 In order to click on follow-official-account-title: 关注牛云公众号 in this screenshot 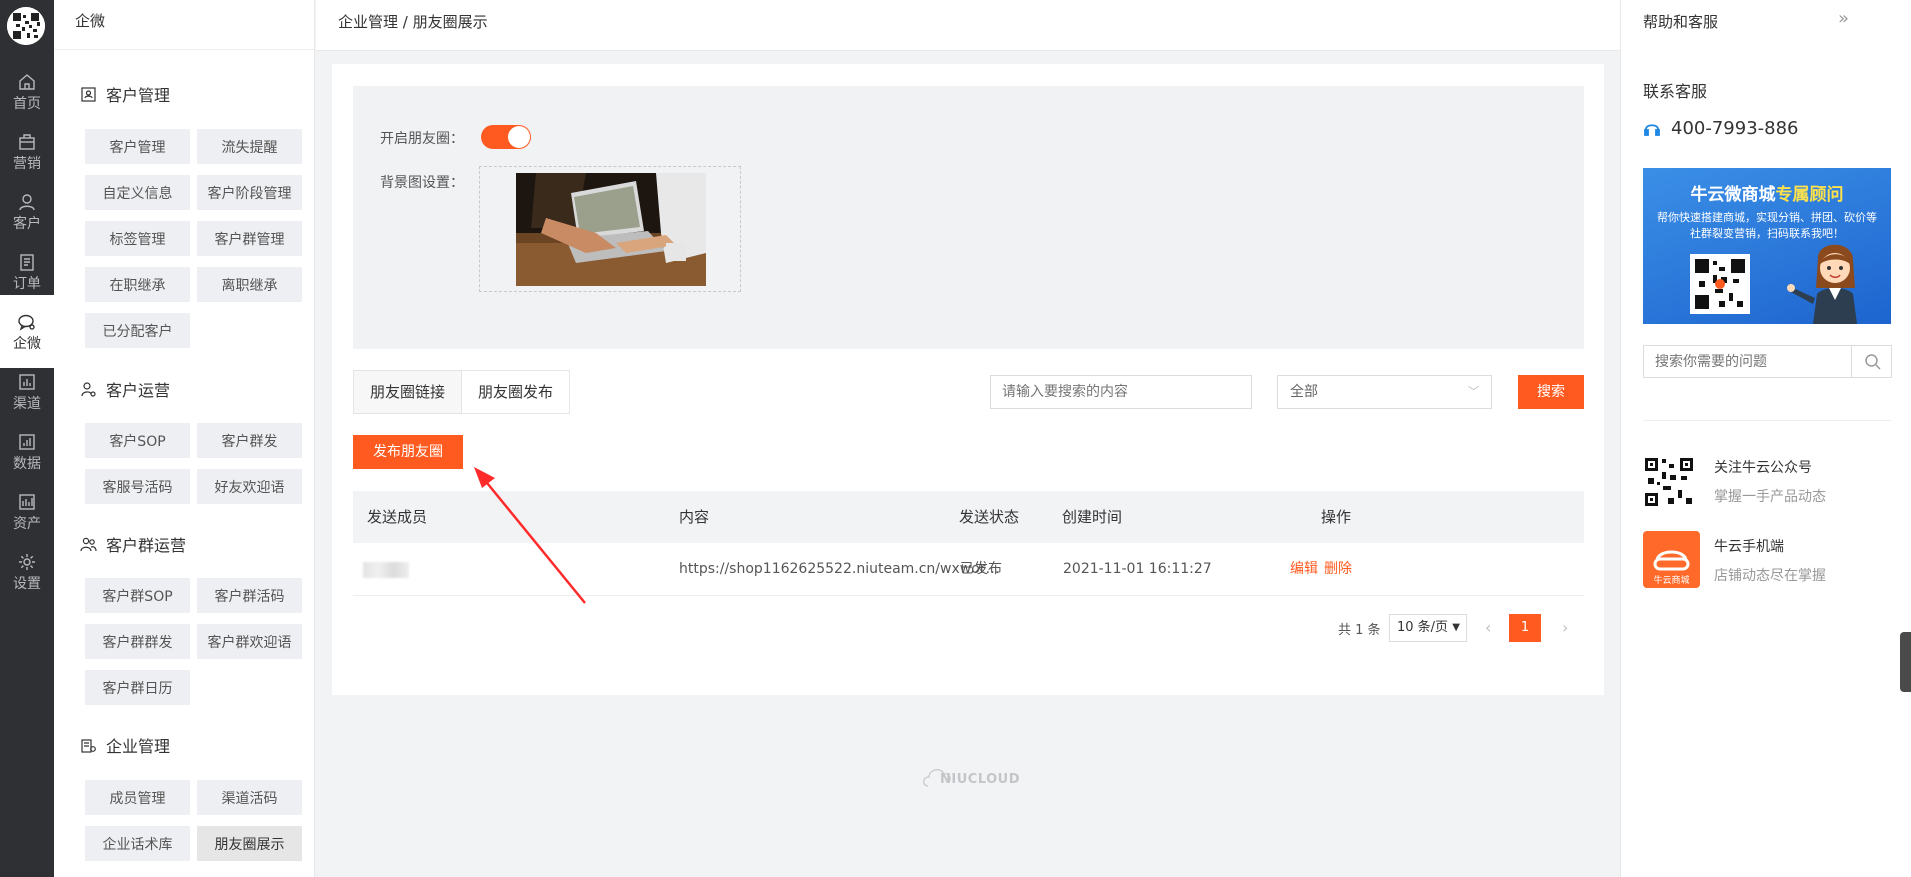, I will do `click(1763, 467)`.